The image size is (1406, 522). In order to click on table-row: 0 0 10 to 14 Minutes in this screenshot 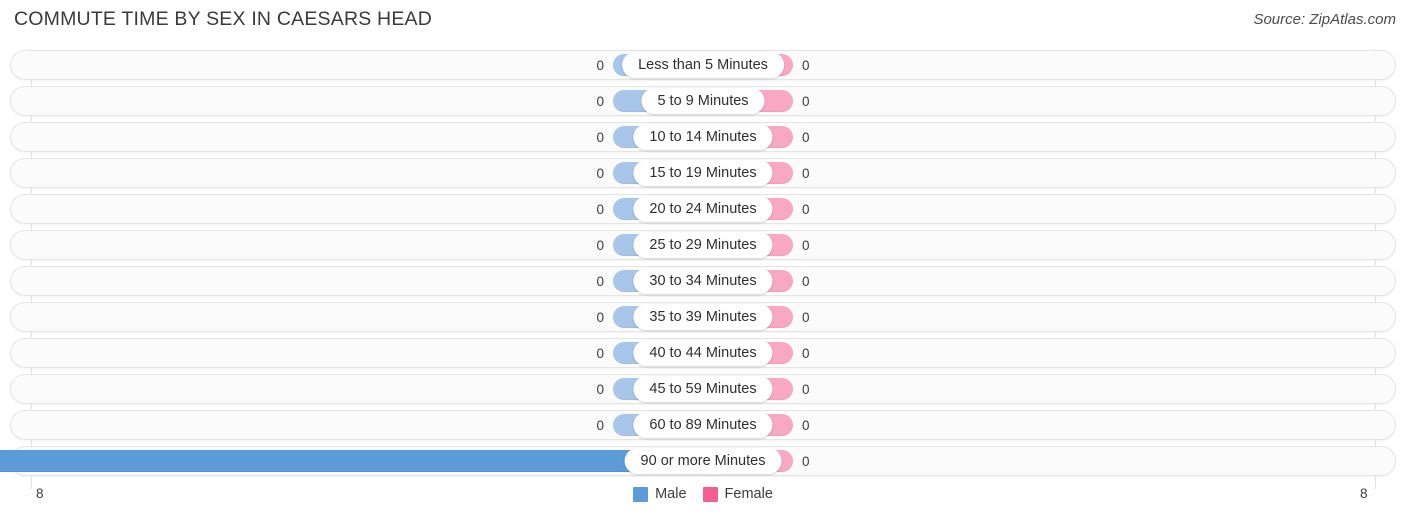, I will do `click(703, 137)`.